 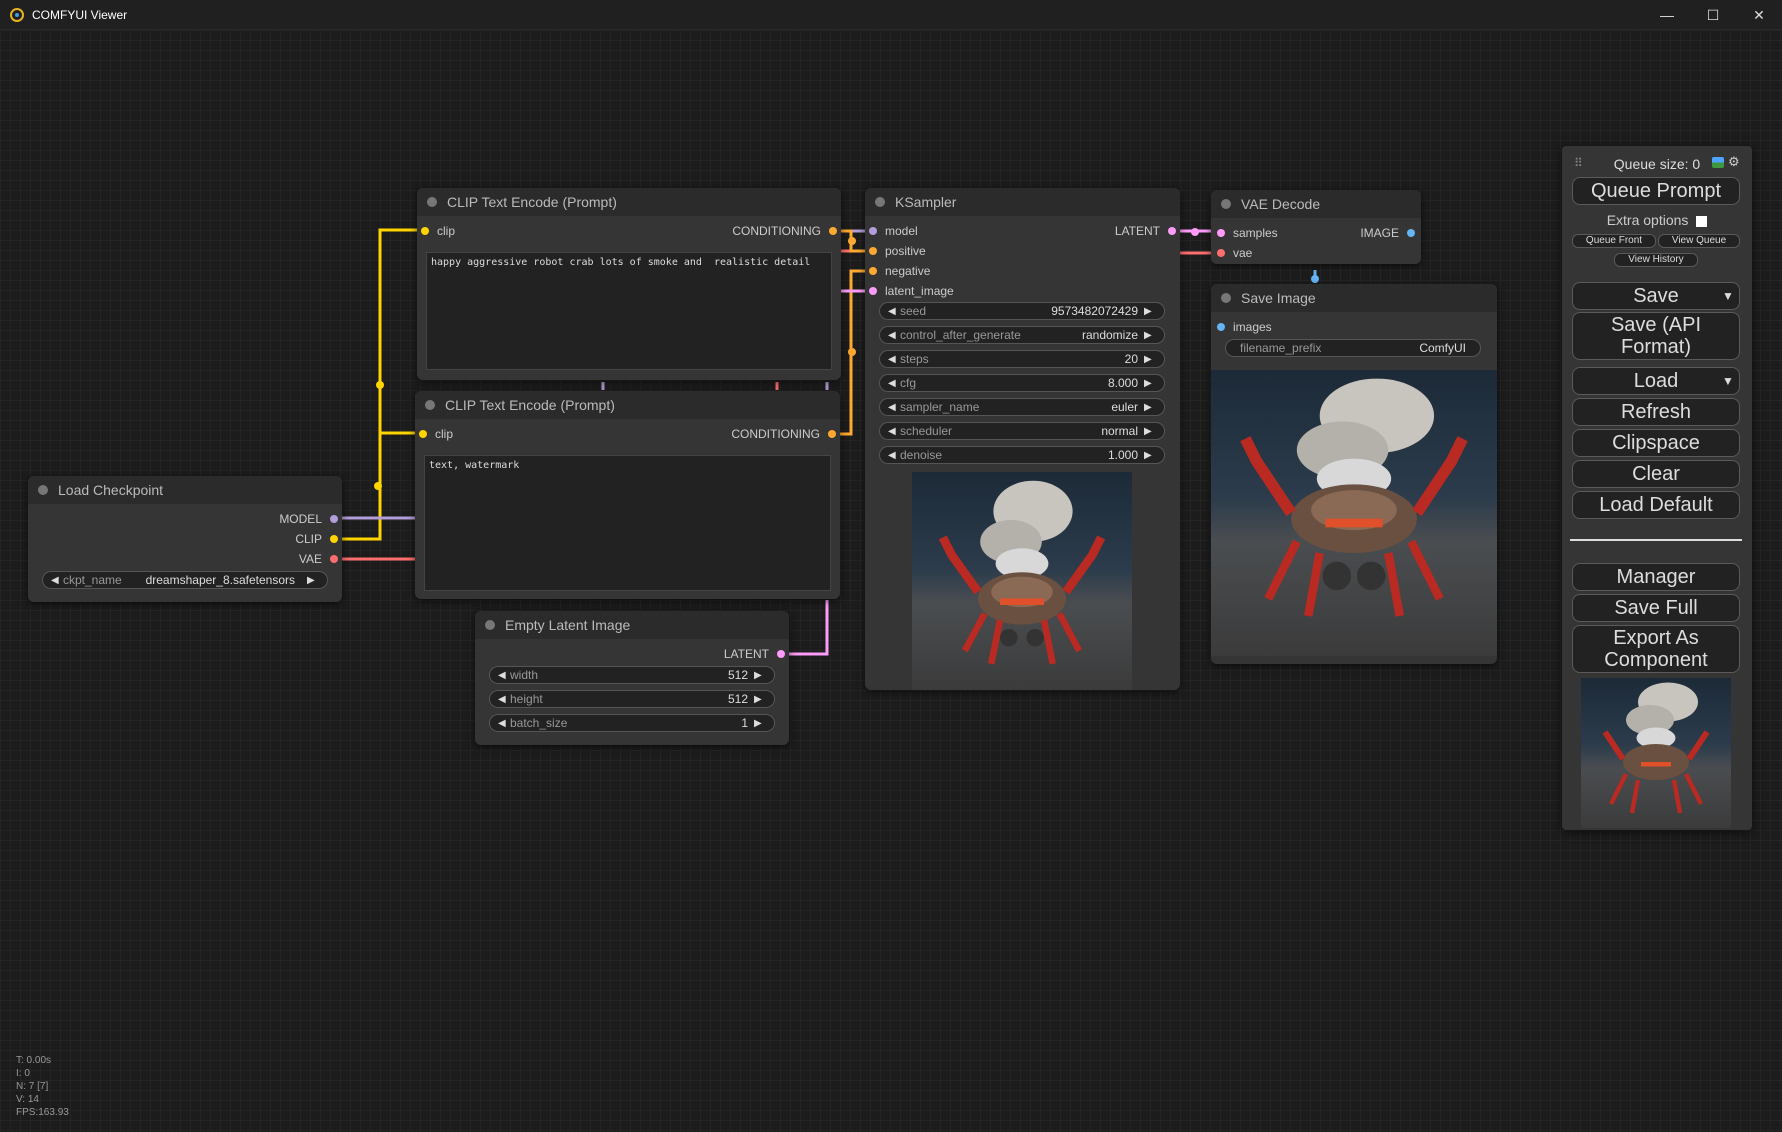 What do you see at coordinates (1734, 162) in the screenshot?
I see `gear-icon: ⚙` at bounding box center [1734, 162].